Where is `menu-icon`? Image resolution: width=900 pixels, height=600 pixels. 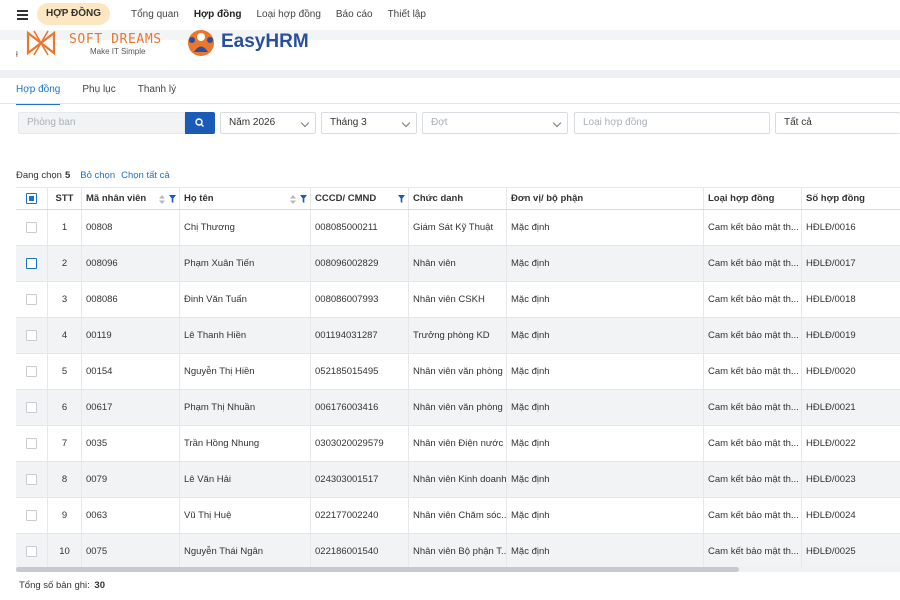
menu-icon is located at coordinates (22, 15).